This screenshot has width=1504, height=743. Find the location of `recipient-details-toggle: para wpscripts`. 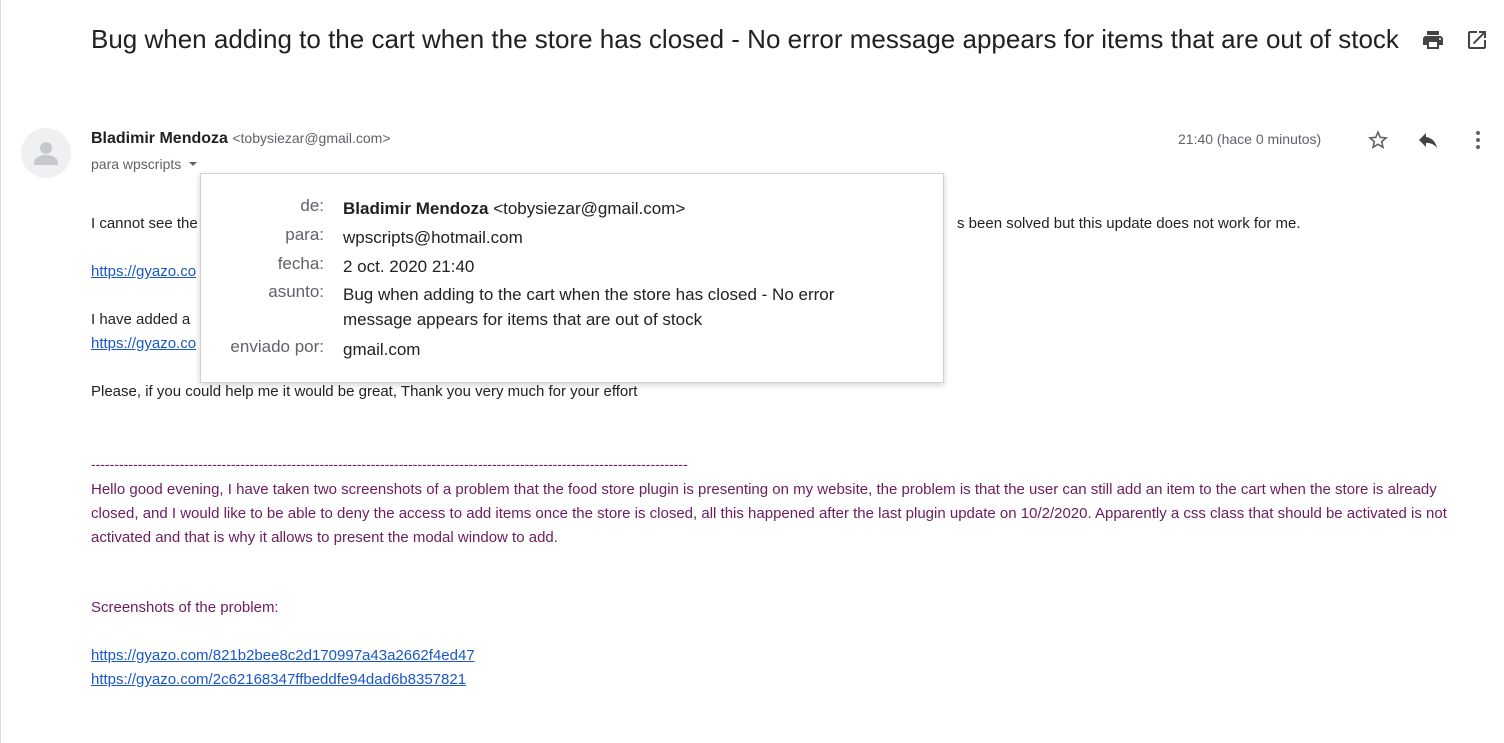

recipient-details-toggle: para wpscripts is located at coordinates (146, 164).